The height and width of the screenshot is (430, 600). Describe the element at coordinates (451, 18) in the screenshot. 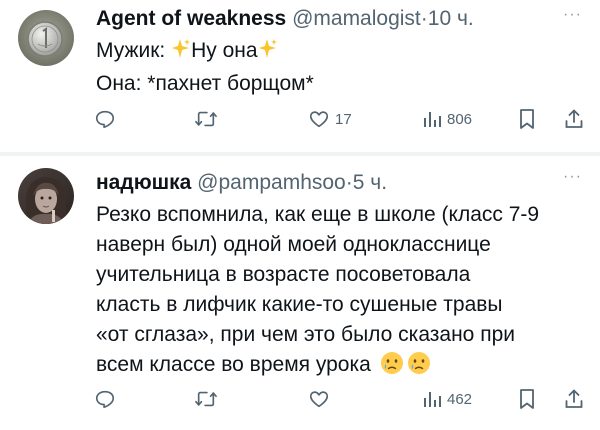

I see `timestamp: 10 ч.` at that location.